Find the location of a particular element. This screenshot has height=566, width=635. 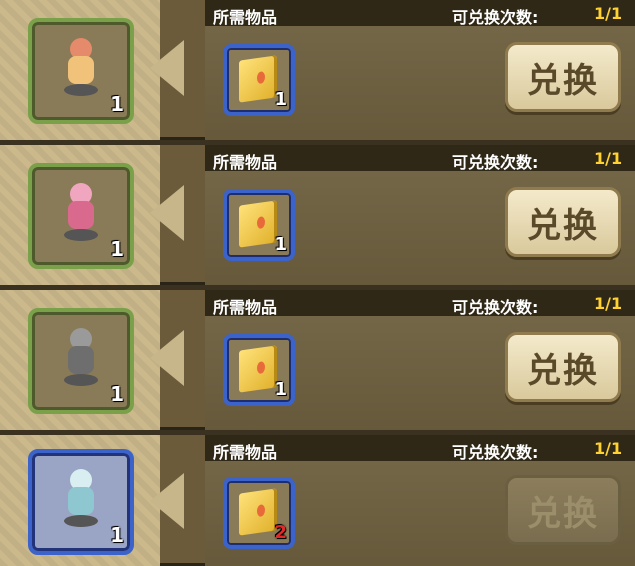

required-item-count: 2 is located at coordinates (280, 532).